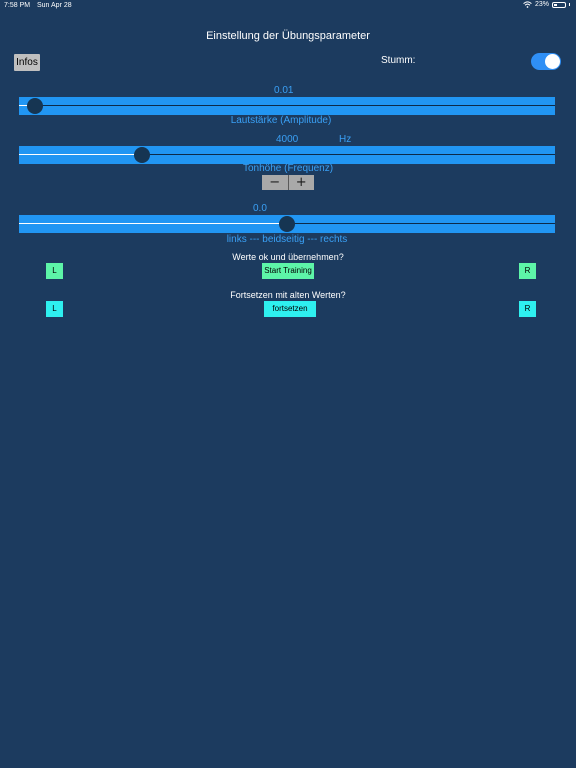 The height and width of the screenshot is (768, 576). What do you see at coordinates (54, 271) in the screenshot?
I see `start-left-button: L` at bounding box center [54, 271].